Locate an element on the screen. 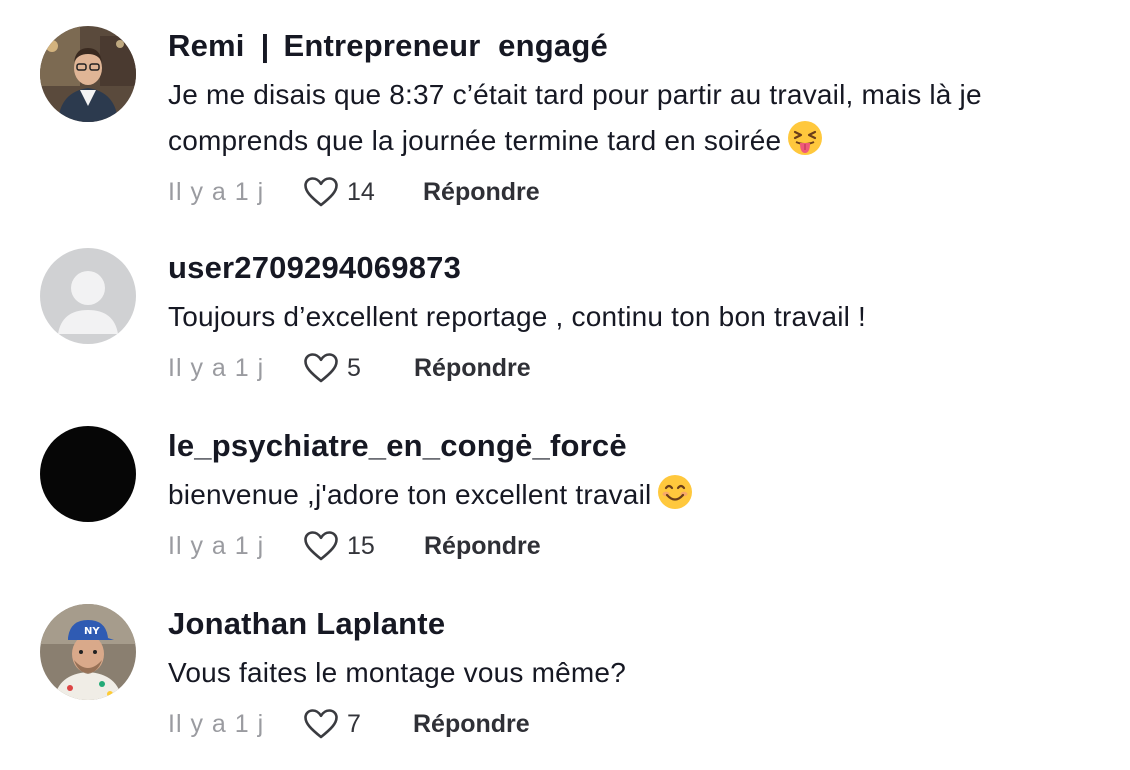 The width and height of the screenshot is (1130, 770). like-button: 14 is located at coordinates (339, 192).